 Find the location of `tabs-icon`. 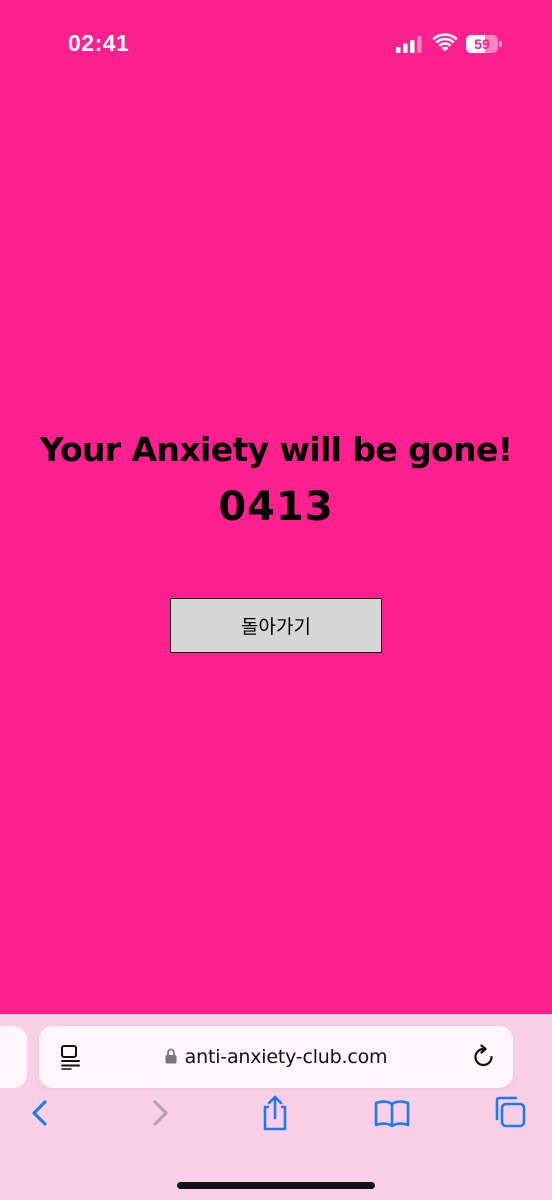

tabs-icon is located at coordinates (510, 1113).